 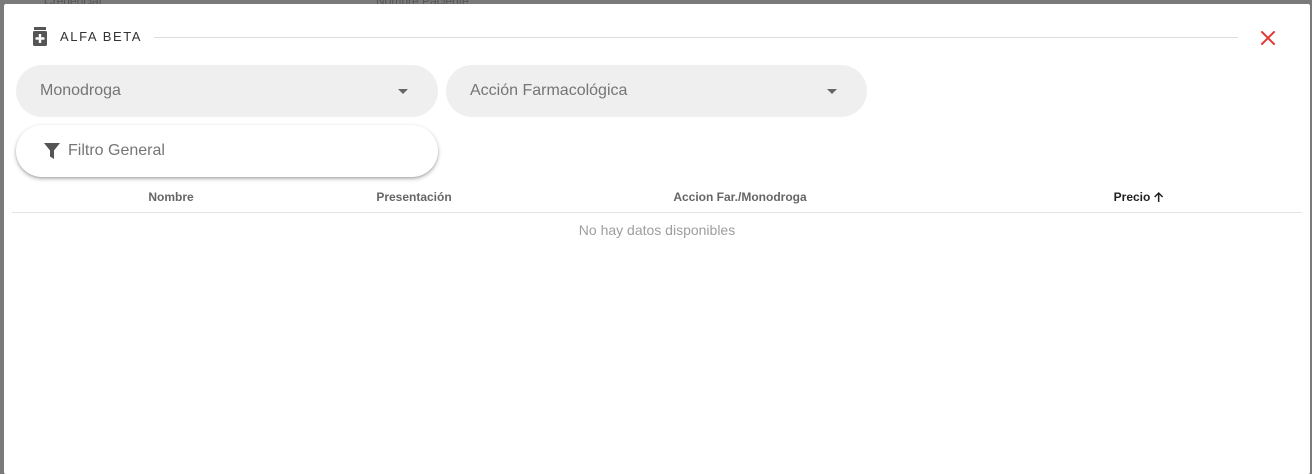 What do you see at coordinates (1158, 196) in the screenshot?
I see `arrow-up-icon` at bounding box center [1158, 196].